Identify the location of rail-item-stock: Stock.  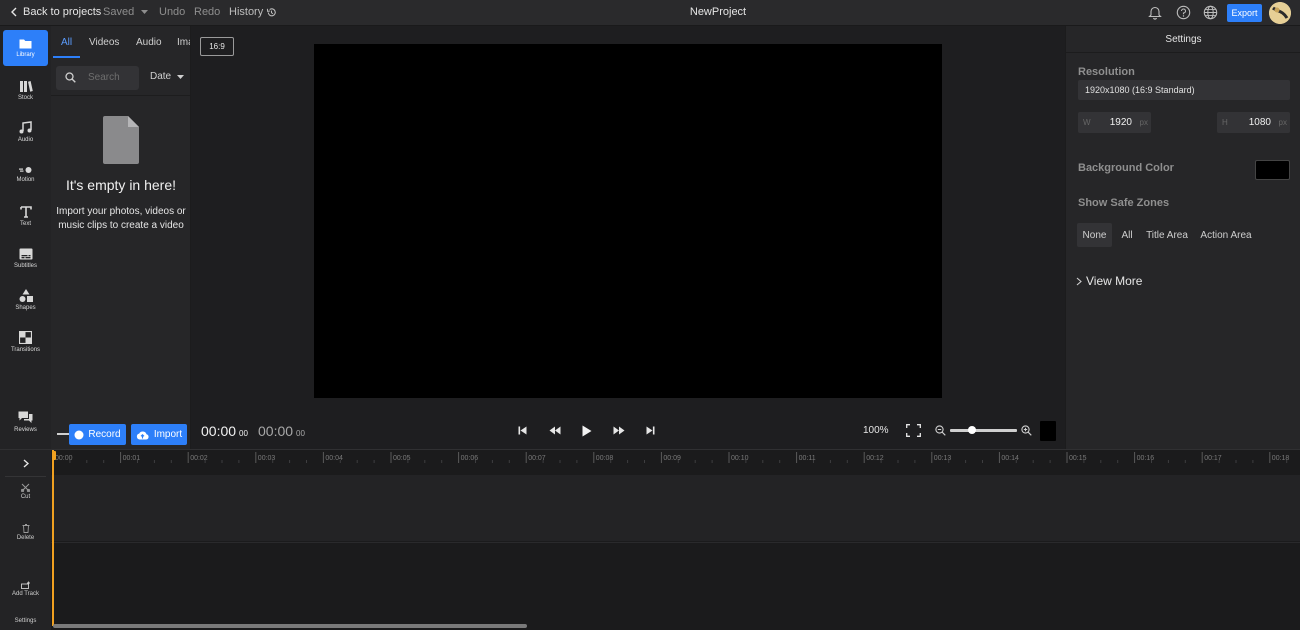
(25, 90).